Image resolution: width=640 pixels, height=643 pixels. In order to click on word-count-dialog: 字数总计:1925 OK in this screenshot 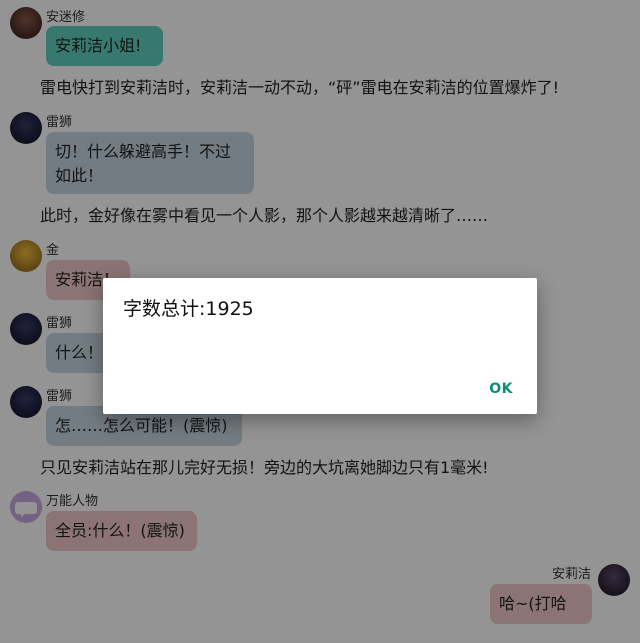, I will do `click(320, 346)`.